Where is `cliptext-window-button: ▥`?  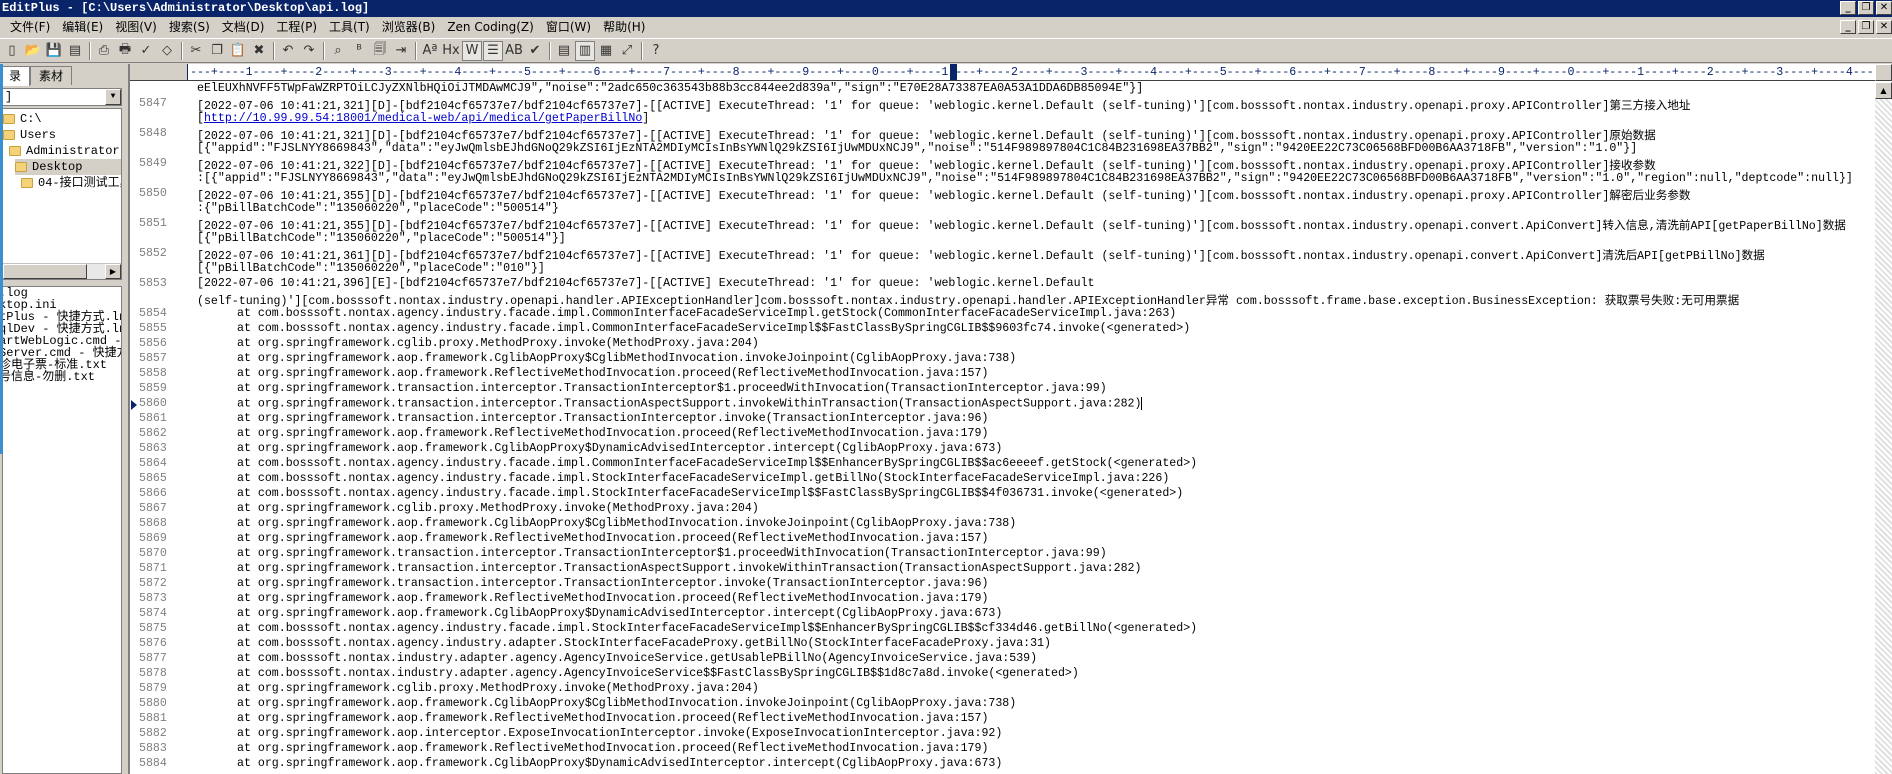 cliptext-window-button: ▥ is located at coordinates (585, 50).